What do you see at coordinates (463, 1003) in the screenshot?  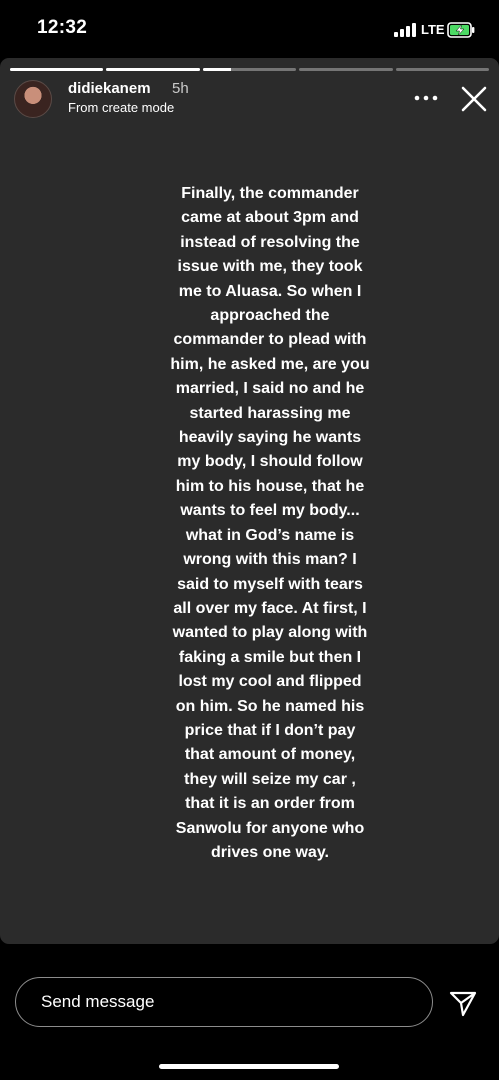 I see `send-icon` at bounding box center [463, 1003].